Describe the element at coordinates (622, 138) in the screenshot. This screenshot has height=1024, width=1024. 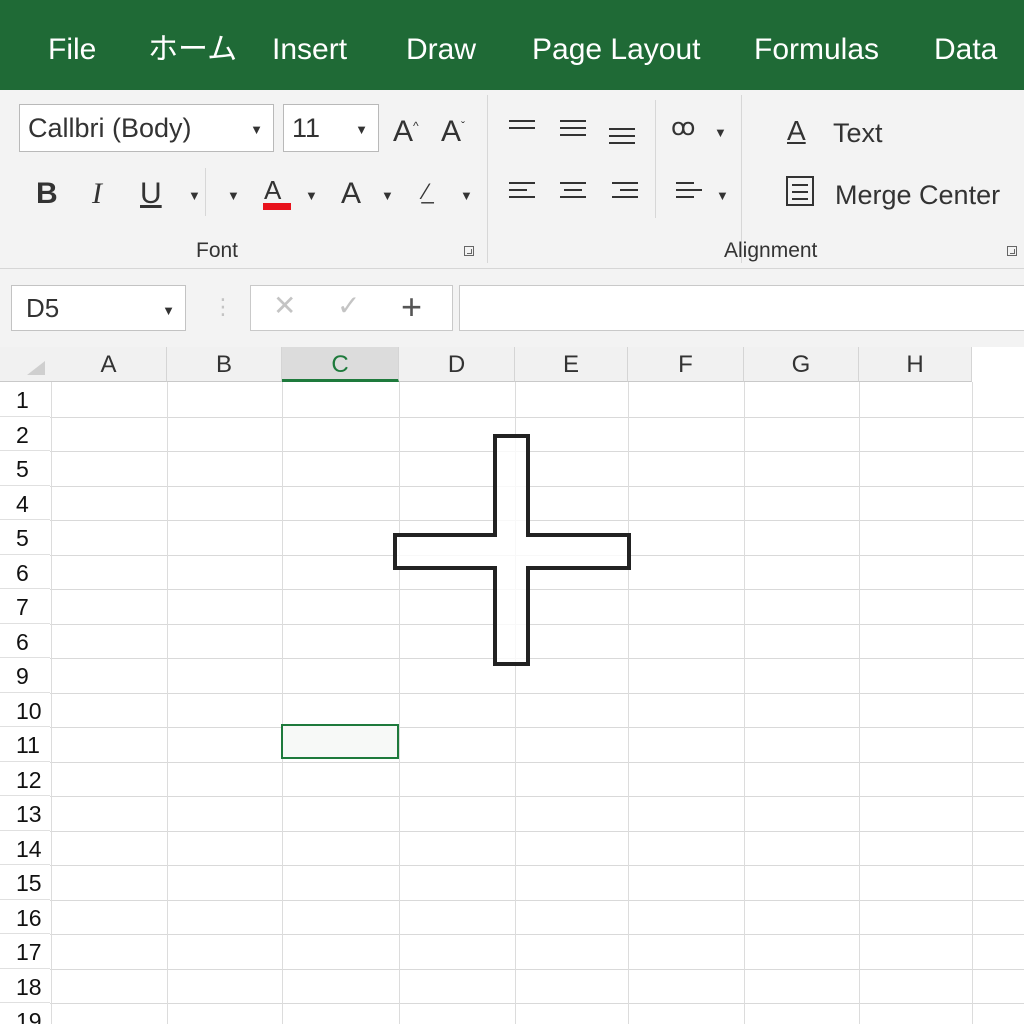
I see `align-bottom-icon` at that location.